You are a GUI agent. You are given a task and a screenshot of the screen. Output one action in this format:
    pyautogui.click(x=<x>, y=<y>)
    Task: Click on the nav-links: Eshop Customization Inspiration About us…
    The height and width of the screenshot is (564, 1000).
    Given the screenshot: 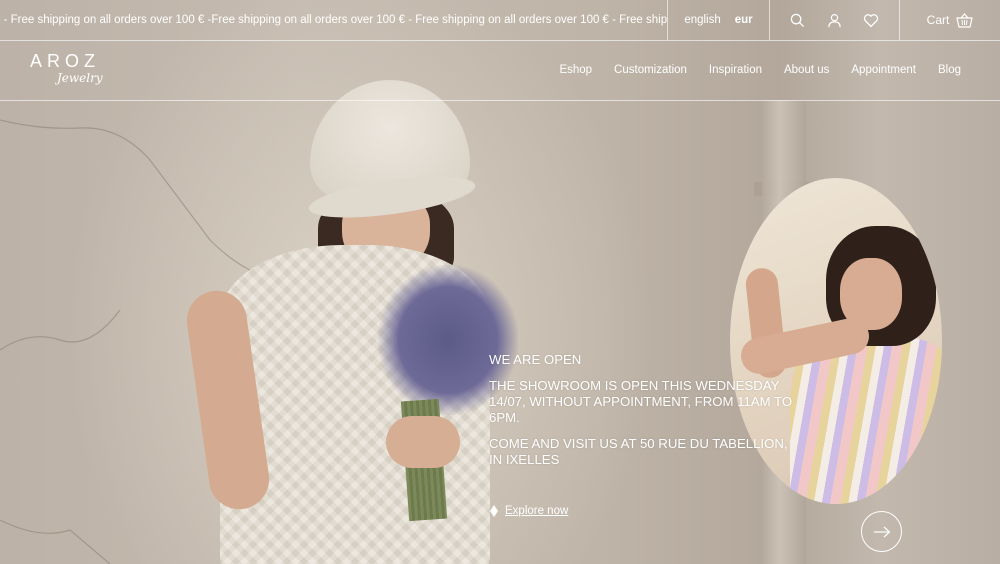 What is the action you would take?
    pyautogui.click(x=760, y=70)
    